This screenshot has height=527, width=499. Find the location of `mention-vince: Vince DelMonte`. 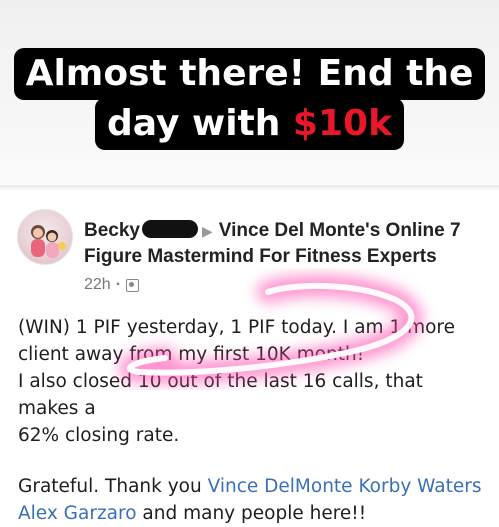

mention-vince: Vince DelMonte is located at coordinates (280, 486).